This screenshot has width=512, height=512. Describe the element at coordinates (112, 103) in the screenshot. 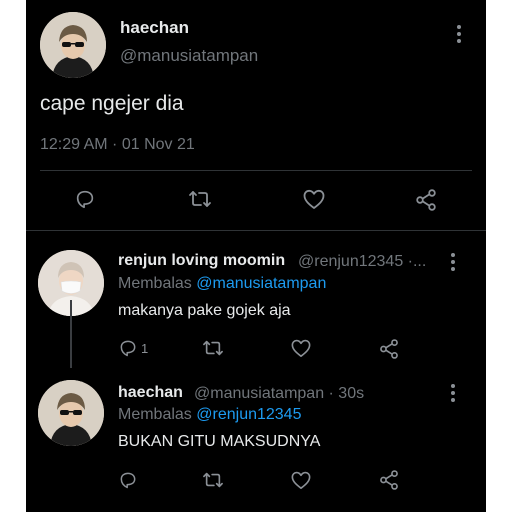

I see `tweet-text: cape ngejer dia` at that location.